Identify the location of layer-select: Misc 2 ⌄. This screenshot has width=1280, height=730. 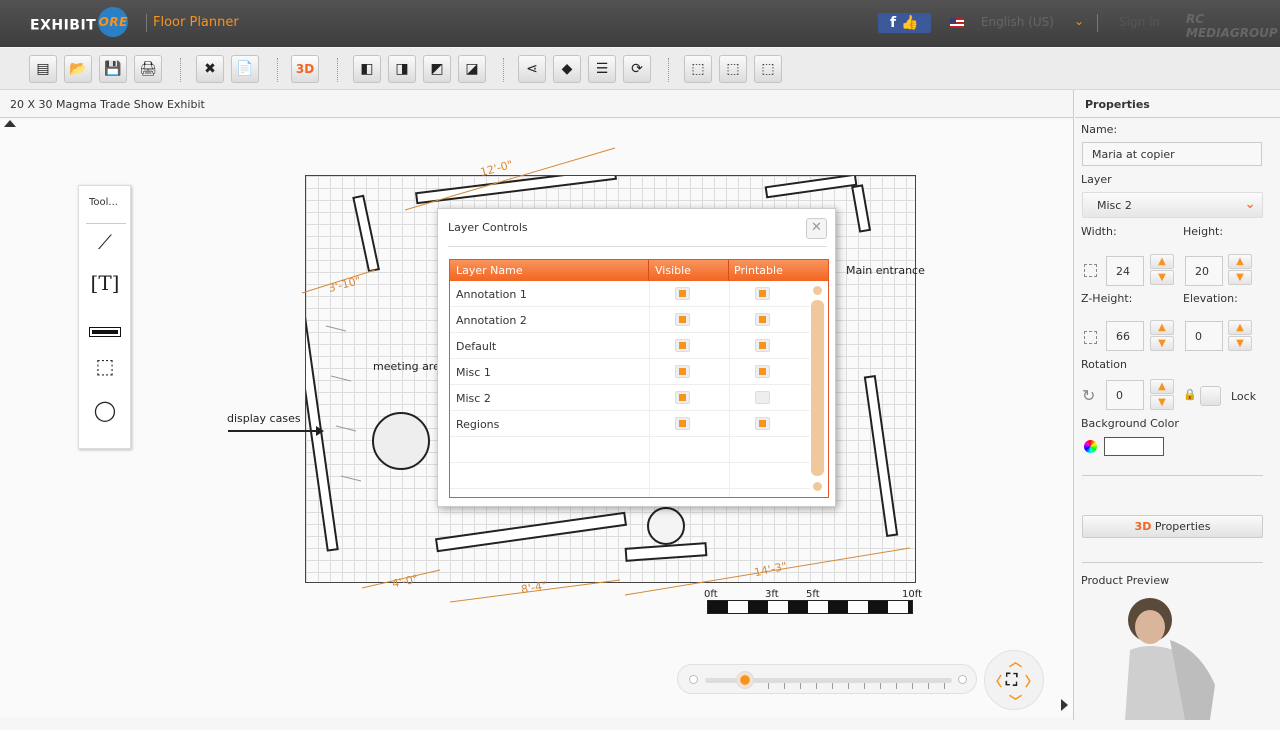
(1172, 205).